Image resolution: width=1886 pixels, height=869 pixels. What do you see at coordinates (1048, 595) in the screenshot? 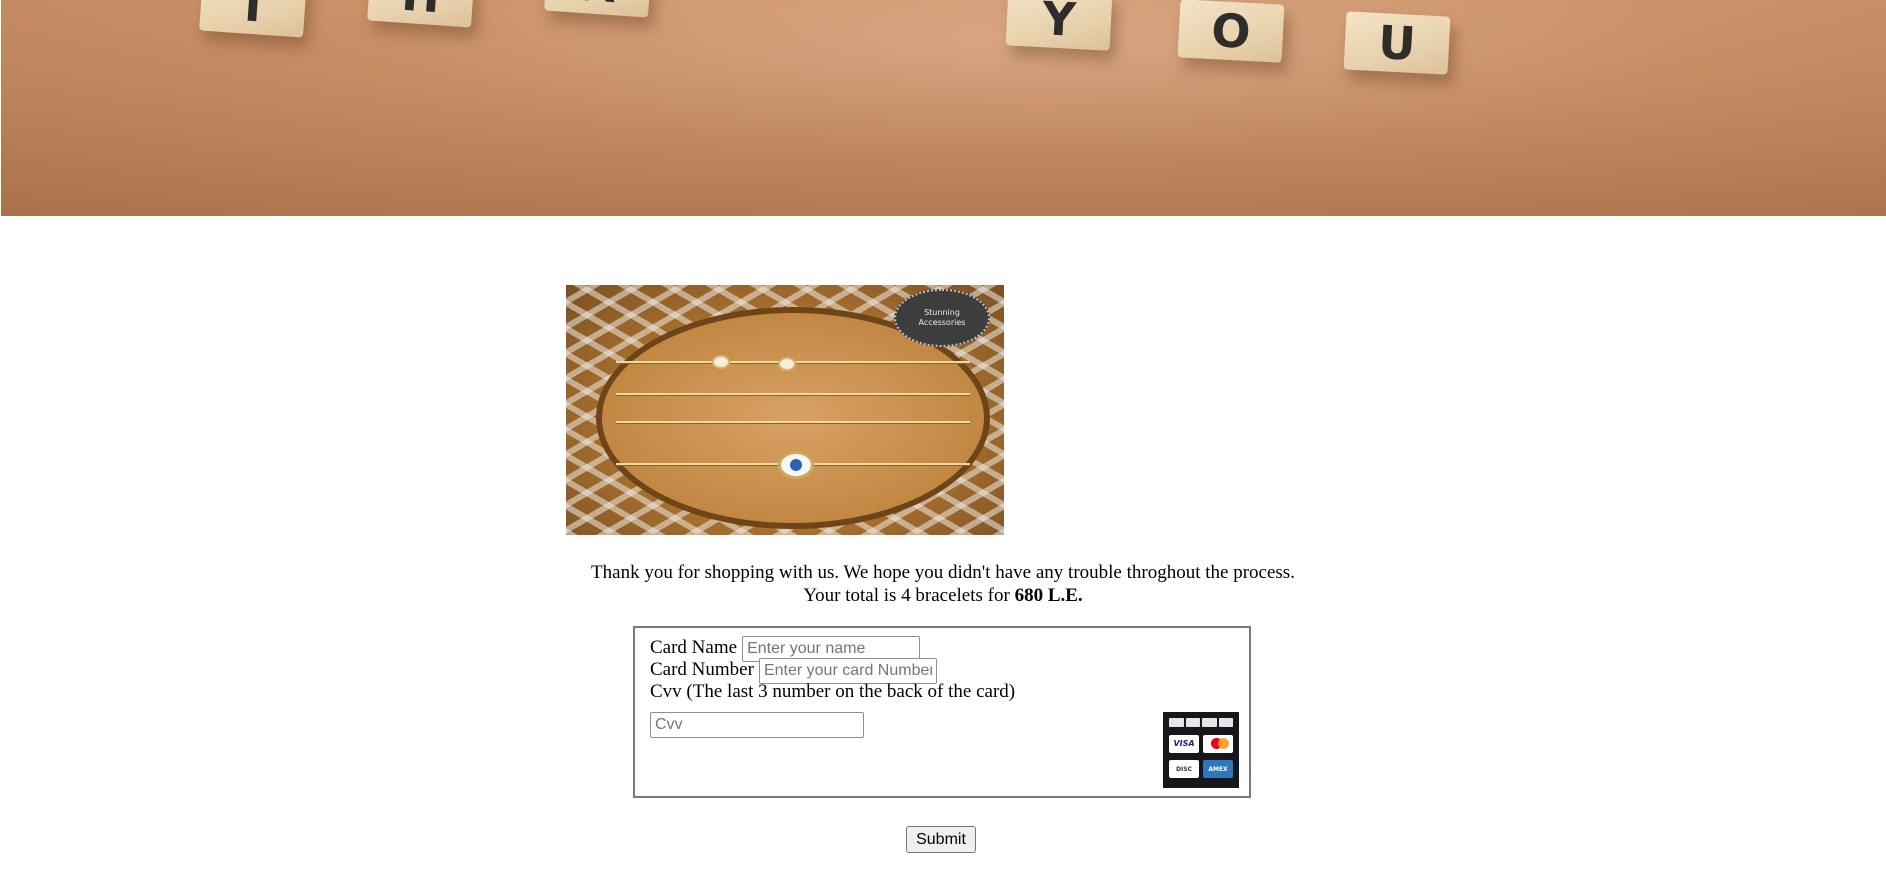
I see `total-amount: 680 L.E.` at bounding box center [1048, 595].